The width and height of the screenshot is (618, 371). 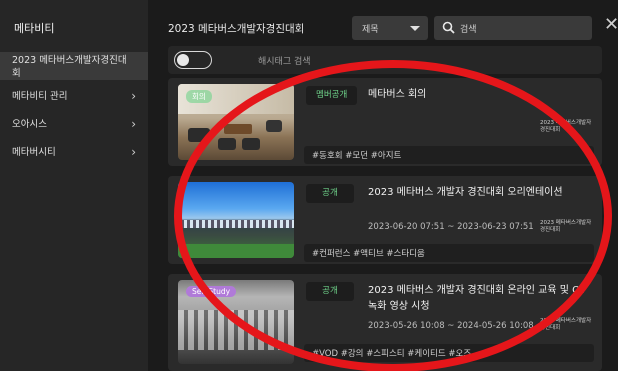 I want to click on visibility-badge: 멤버공개, so click(x=332, y=95).